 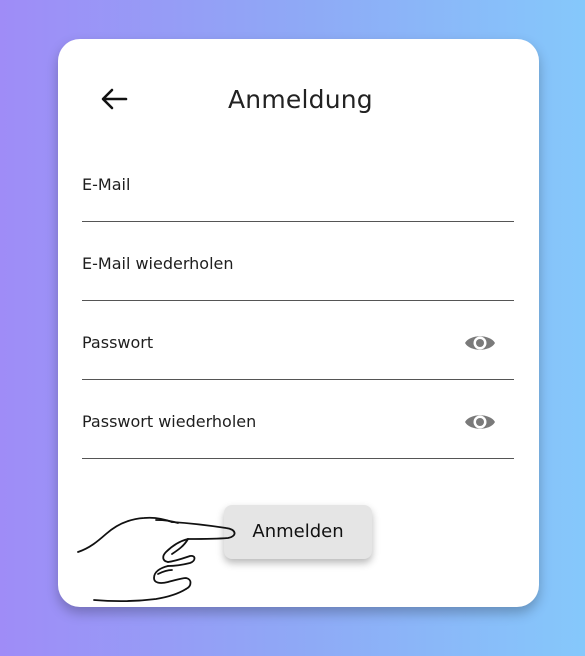 I want to click on page-title: Anmeldung, so click(x=300, y=99).